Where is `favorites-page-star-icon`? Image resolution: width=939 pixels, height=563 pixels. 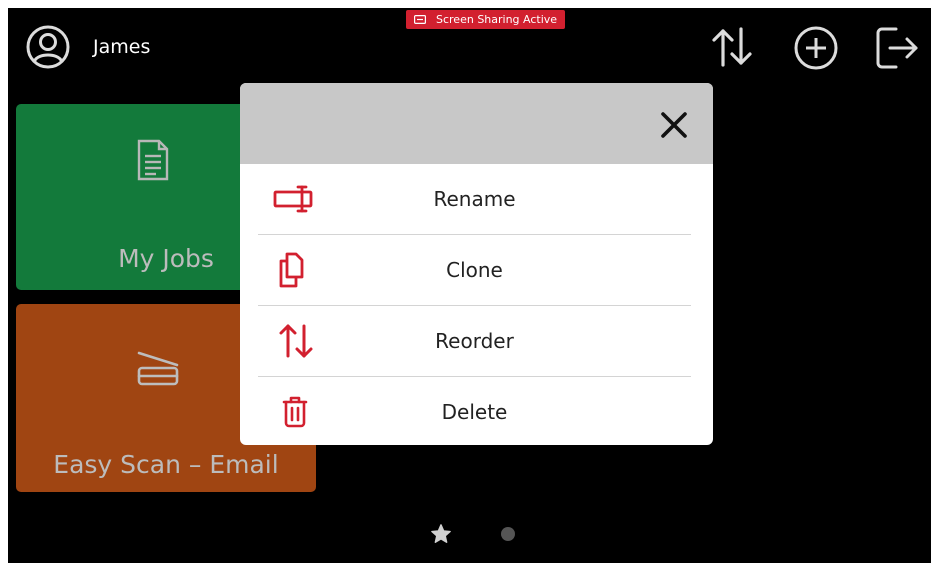 favorites-page-star-icon is located at coordinates (441, 536).